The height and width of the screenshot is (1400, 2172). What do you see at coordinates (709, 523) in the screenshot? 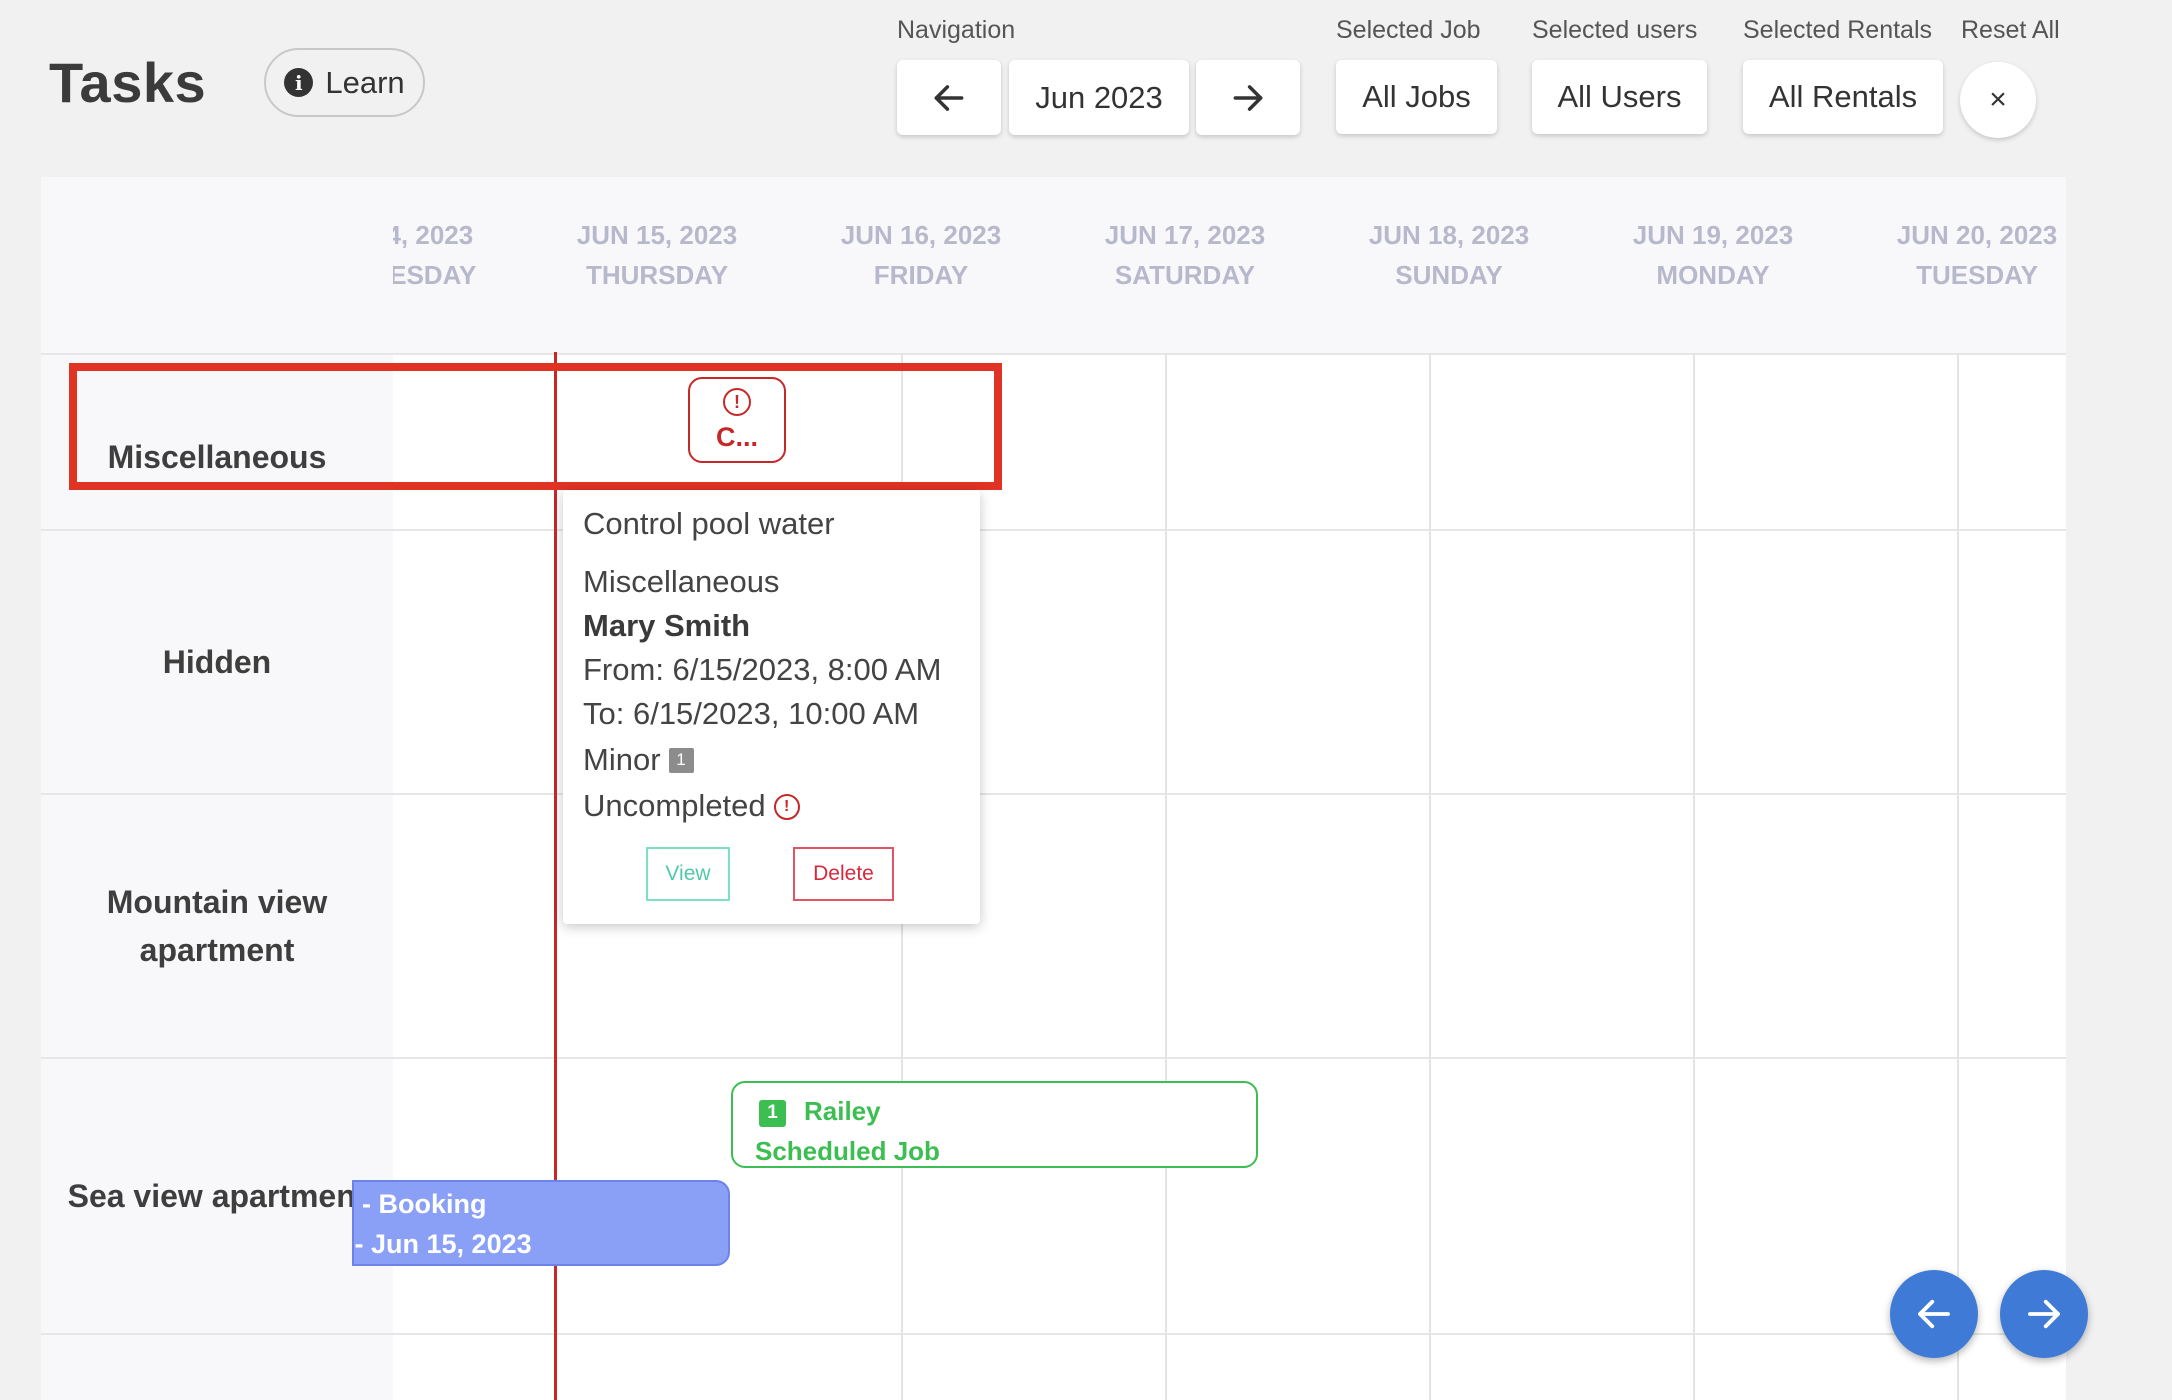
I see `popover-title: Control pool water` at bounding box center [709, 523].